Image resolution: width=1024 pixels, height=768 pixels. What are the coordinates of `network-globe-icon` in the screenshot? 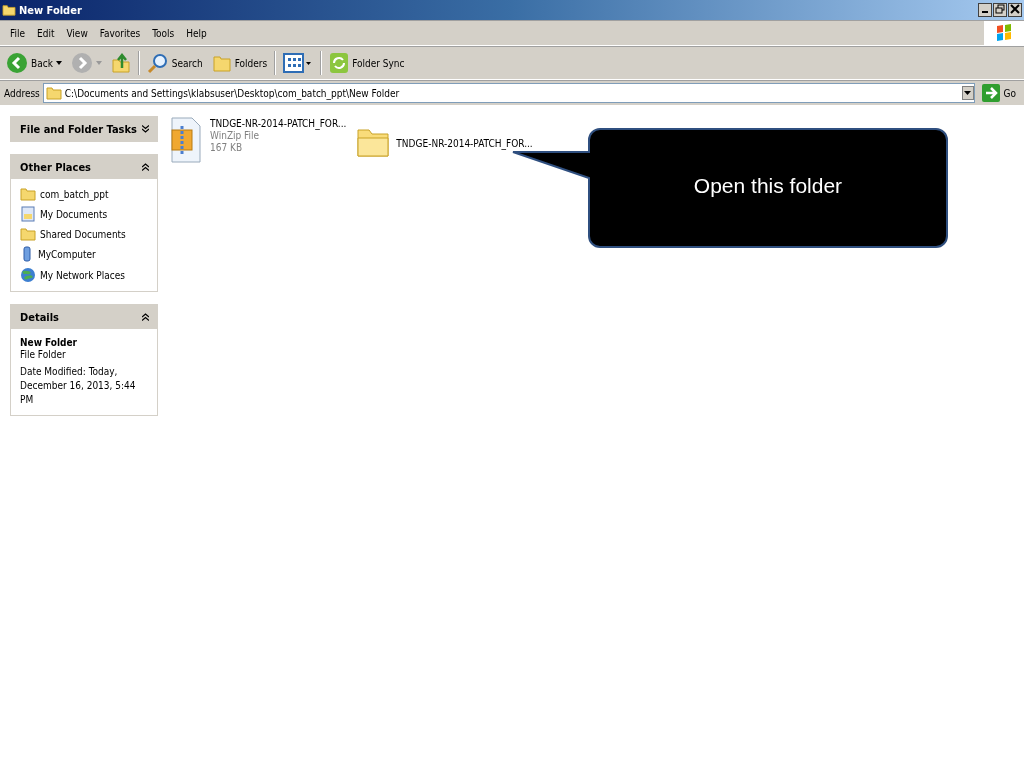 It's located at (28, 275).